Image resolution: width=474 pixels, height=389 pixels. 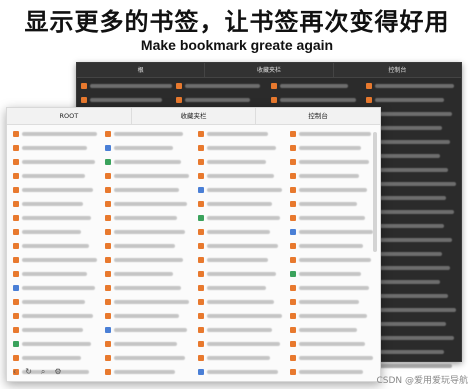 What do you see at coordinates (43, 372) in the screenshot?
I see `search-icon: ⌕` at bounding box center [43, 372].